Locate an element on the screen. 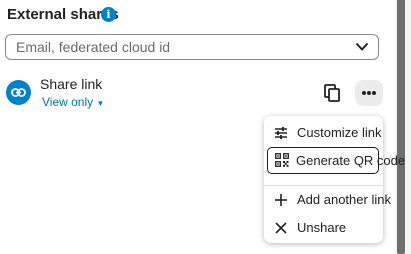  menu-item-generate-qr-code: Generate QR code is located at coordinates (336, 160).